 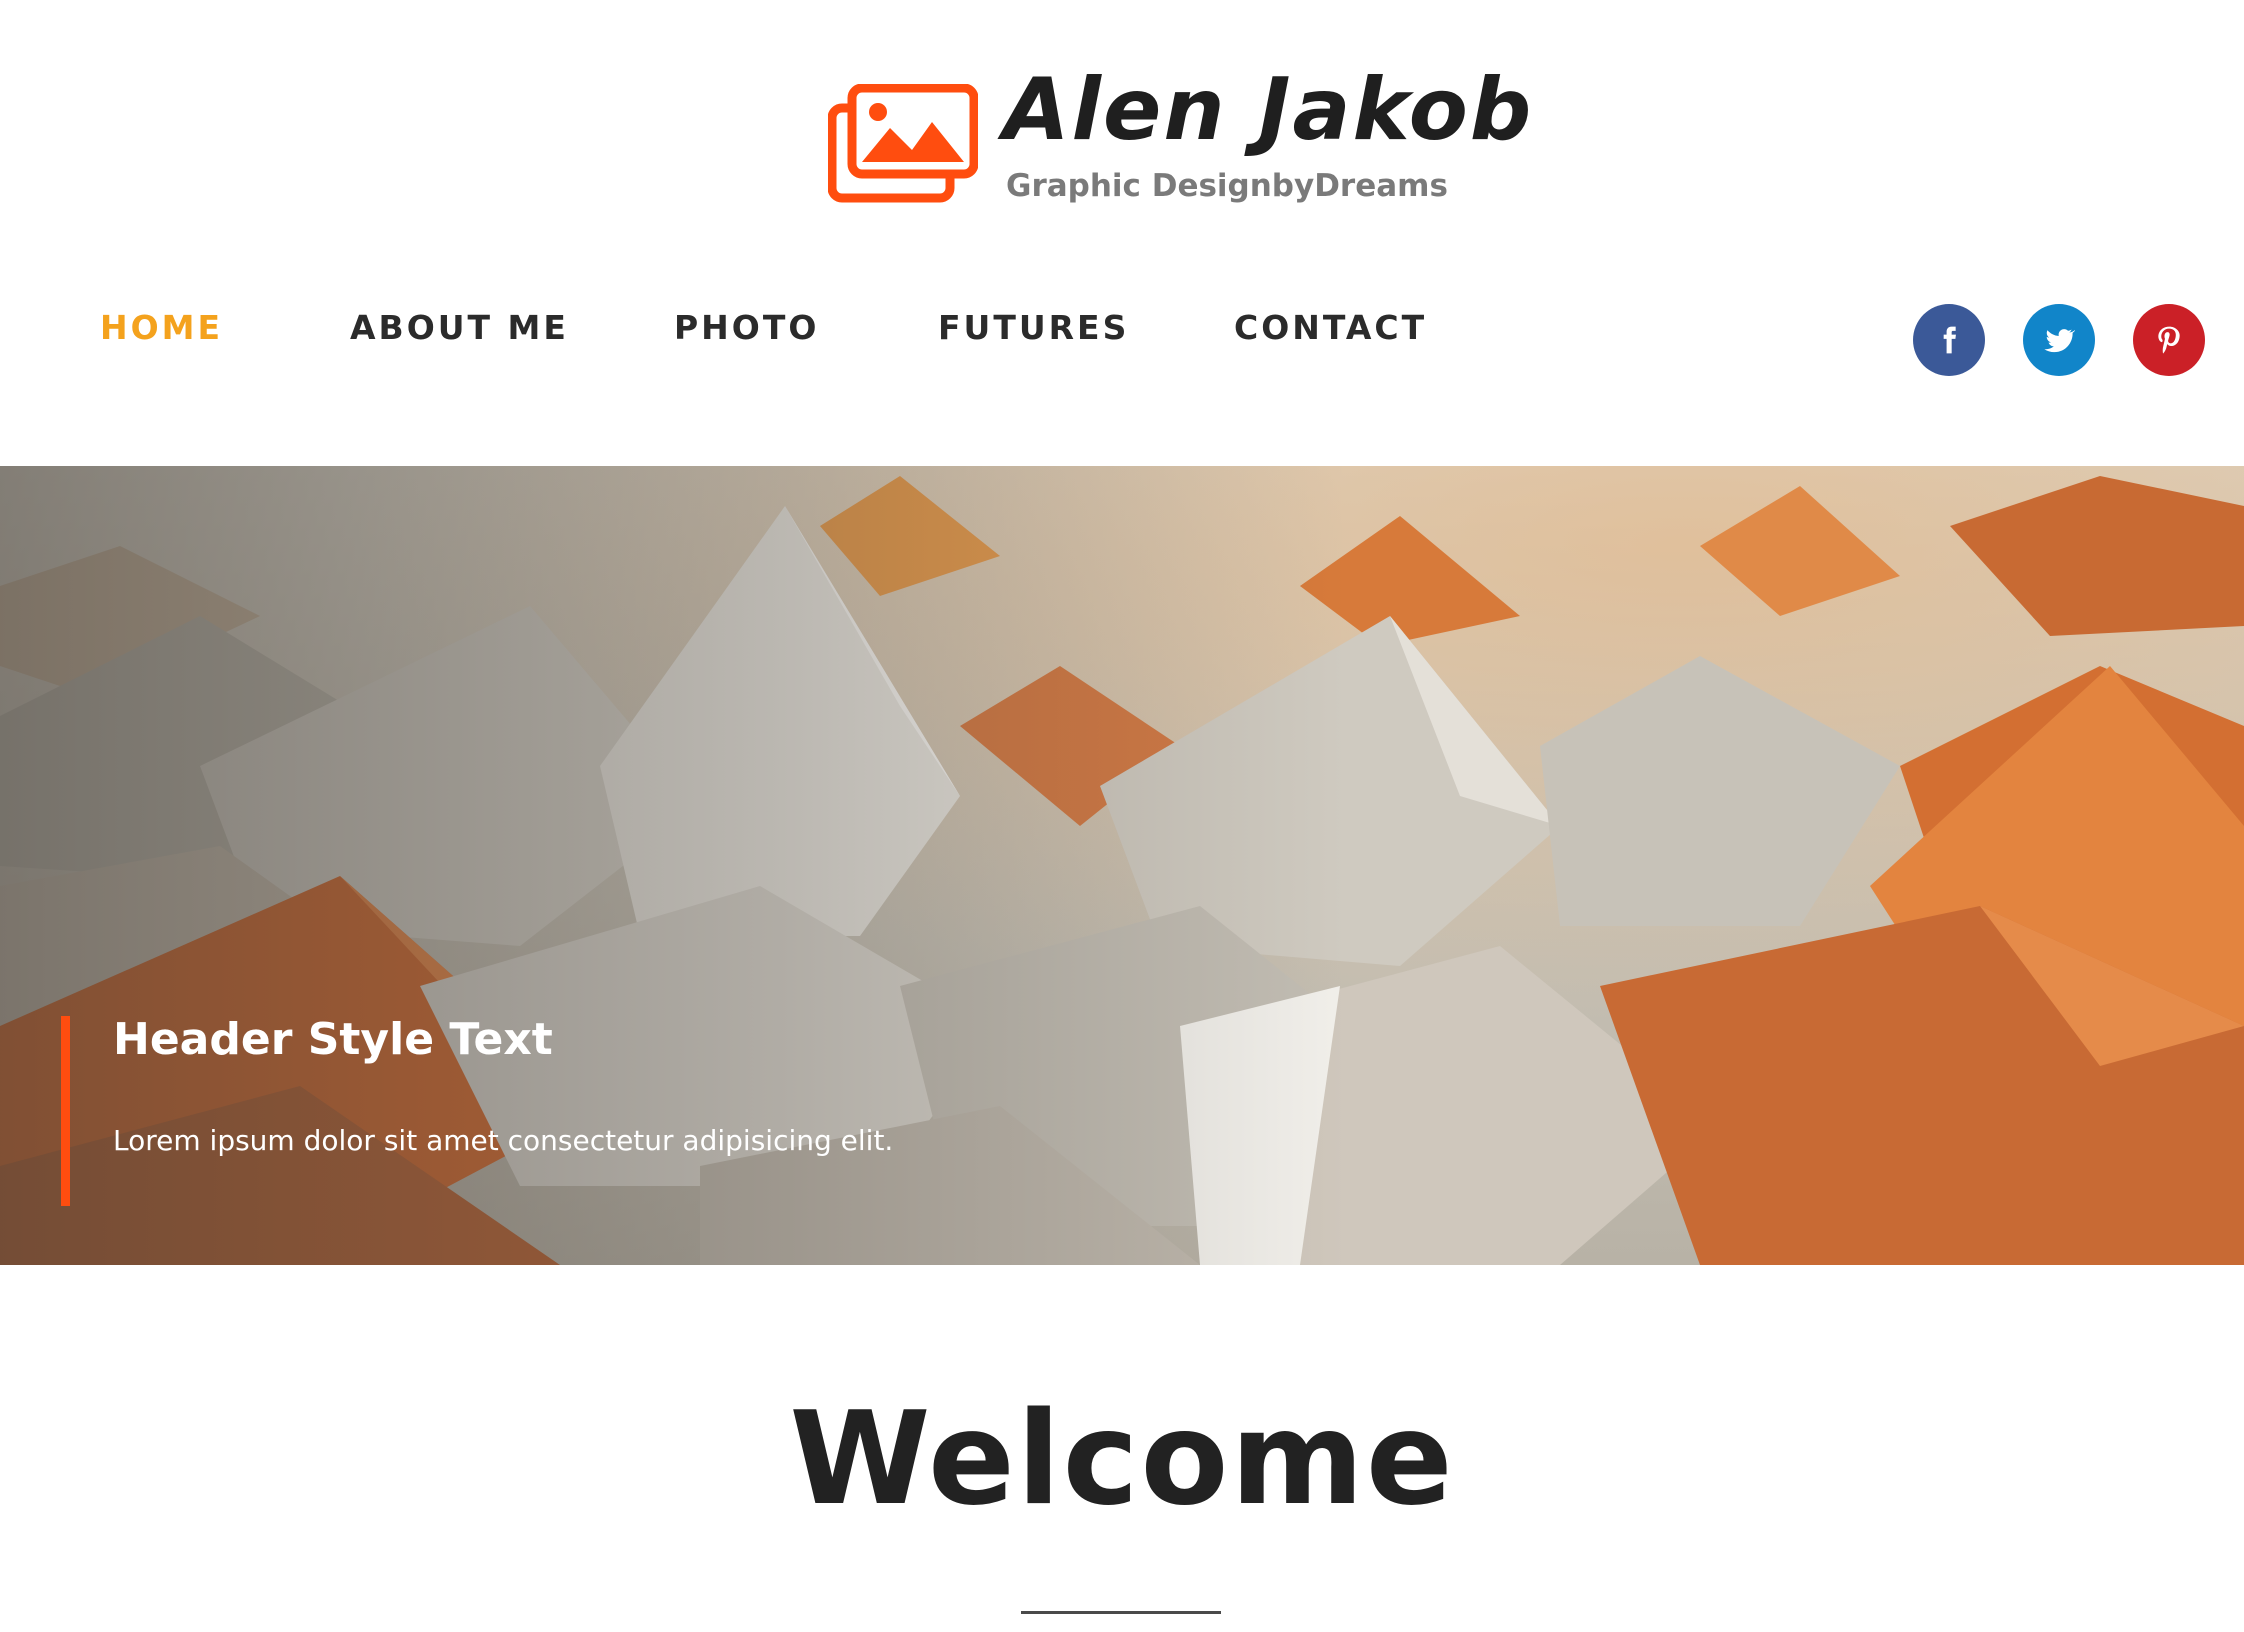 What do you see at coordinates (1033, 327) in the screenshot?
I see `nav-item-futures: FUTURES` at bounding box center [1033, 327].